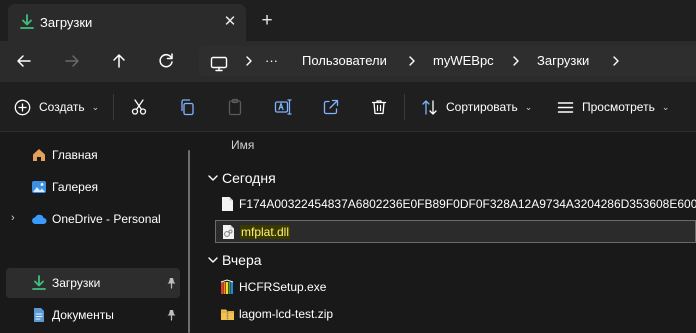 This screenshot has width=696, height=333. I want to click on title-bar: Загрузки ✕ +, so click(348, 20).